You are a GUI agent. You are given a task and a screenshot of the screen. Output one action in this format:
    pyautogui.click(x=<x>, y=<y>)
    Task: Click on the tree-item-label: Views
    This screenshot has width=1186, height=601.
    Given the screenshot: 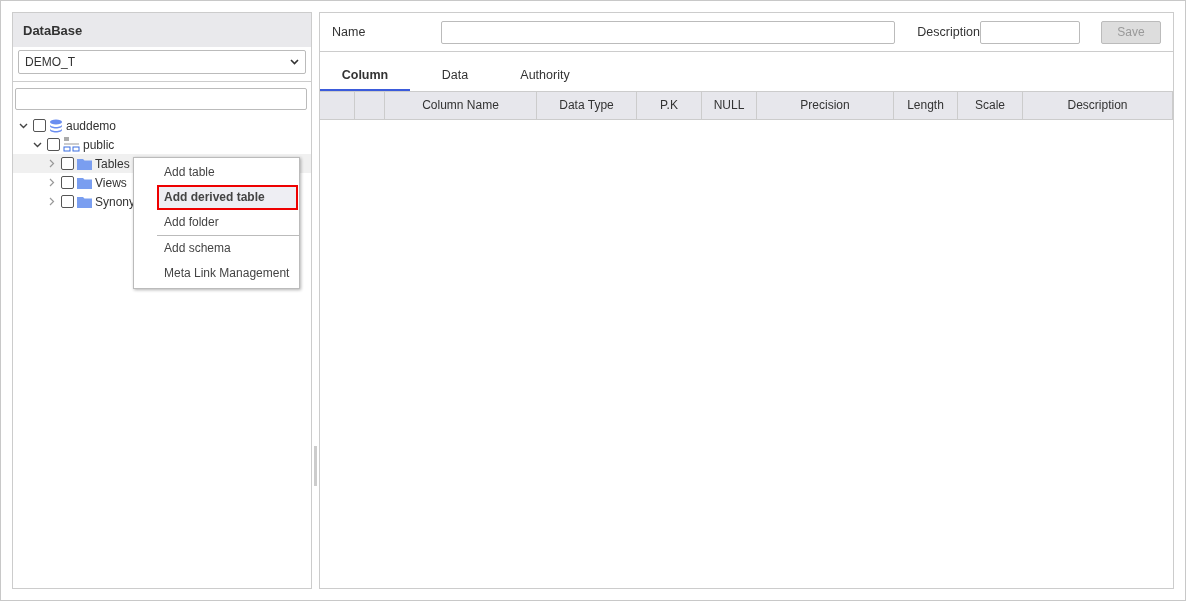 What is the action you would take?
    pyautogui.click(x=111, y=182)
    